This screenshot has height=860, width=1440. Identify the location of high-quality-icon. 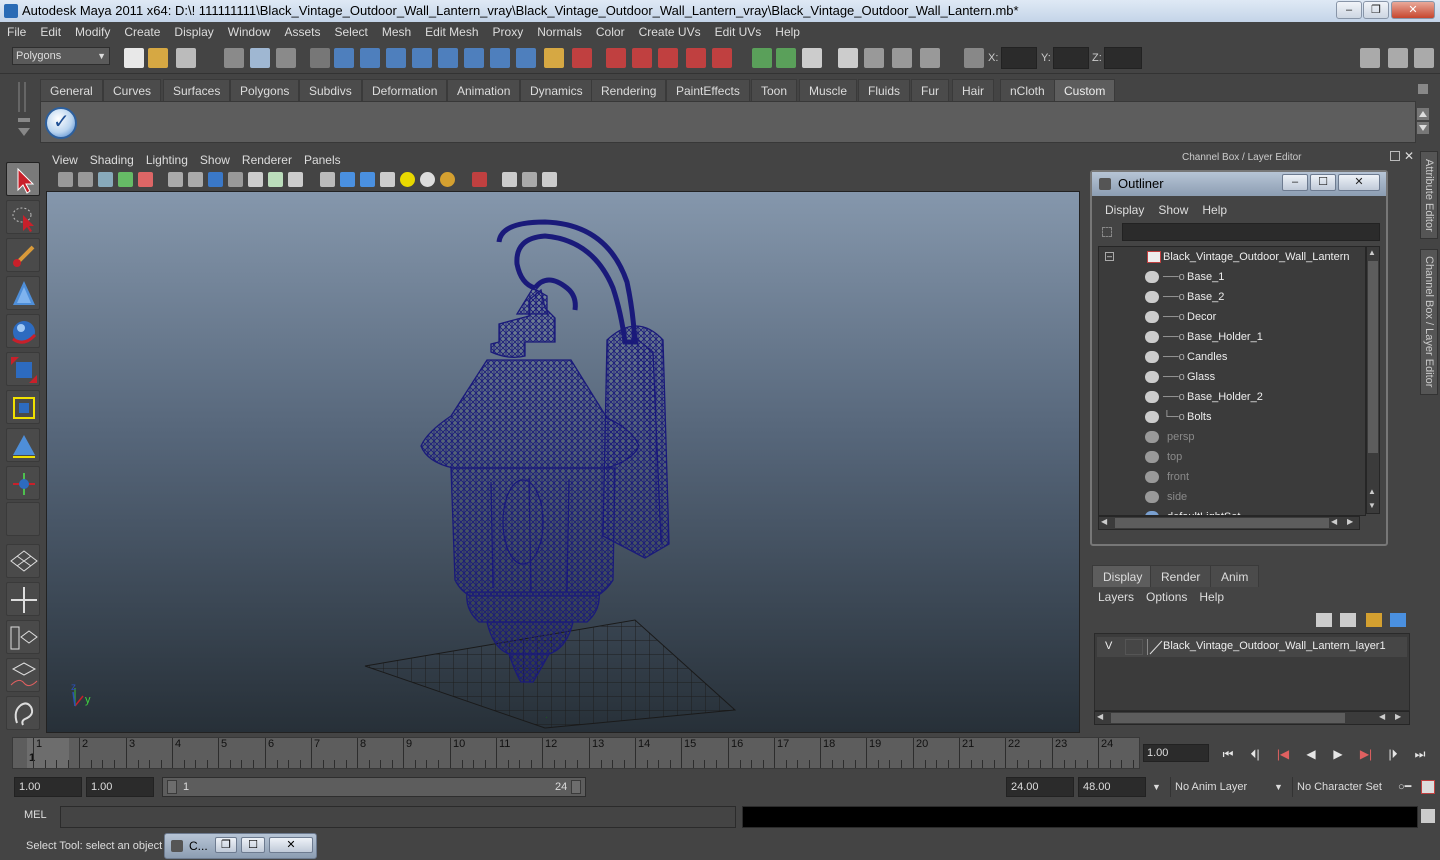
(447, 179).